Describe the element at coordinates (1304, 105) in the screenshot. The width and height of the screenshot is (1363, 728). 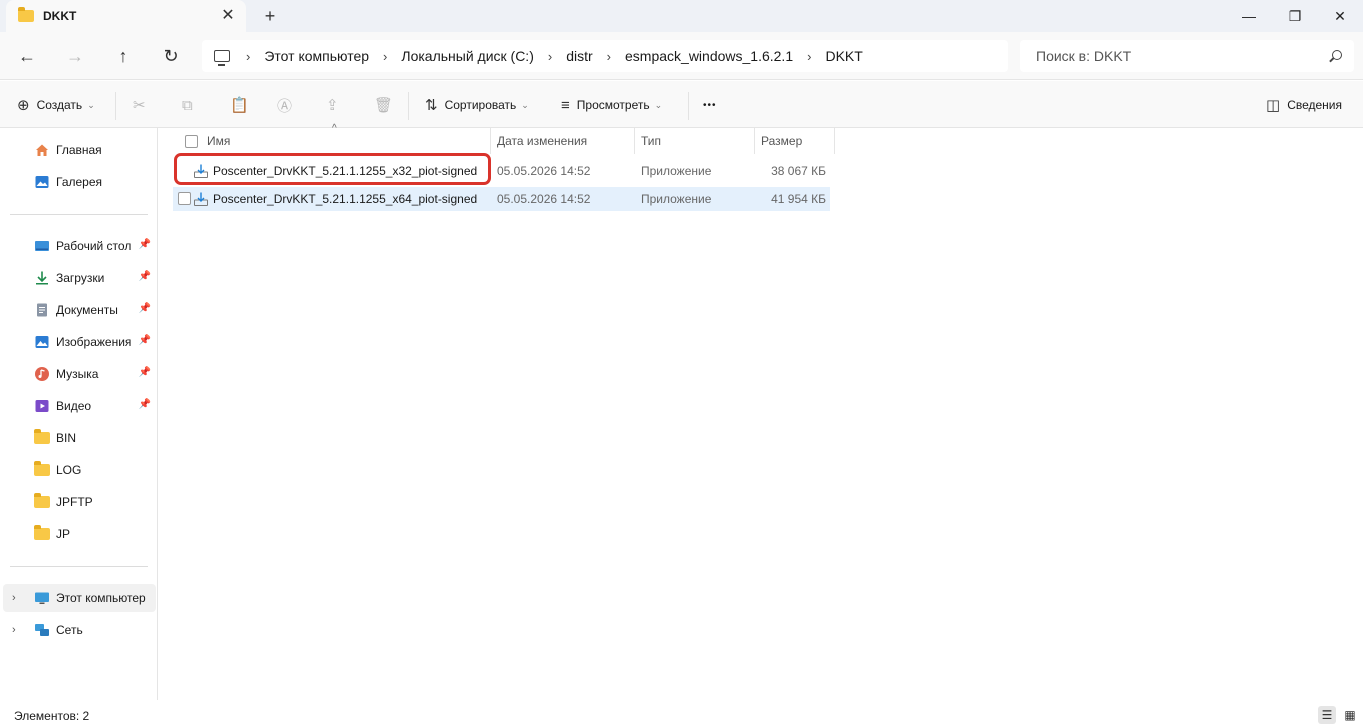
I see `details-button: ◫ Сведения` at that location.